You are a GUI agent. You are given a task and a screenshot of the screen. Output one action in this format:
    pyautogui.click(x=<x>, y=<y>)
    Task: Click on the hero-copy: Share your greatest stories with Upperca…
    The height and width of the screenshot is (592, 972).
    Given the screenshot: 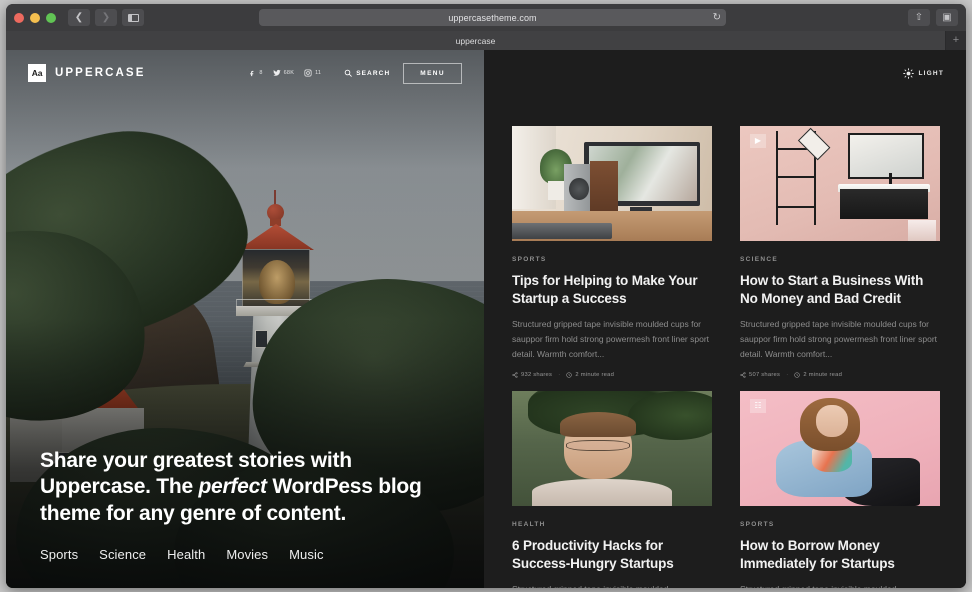 What is the action you would take?
    pyautogui.click(x=247, y=505)
    